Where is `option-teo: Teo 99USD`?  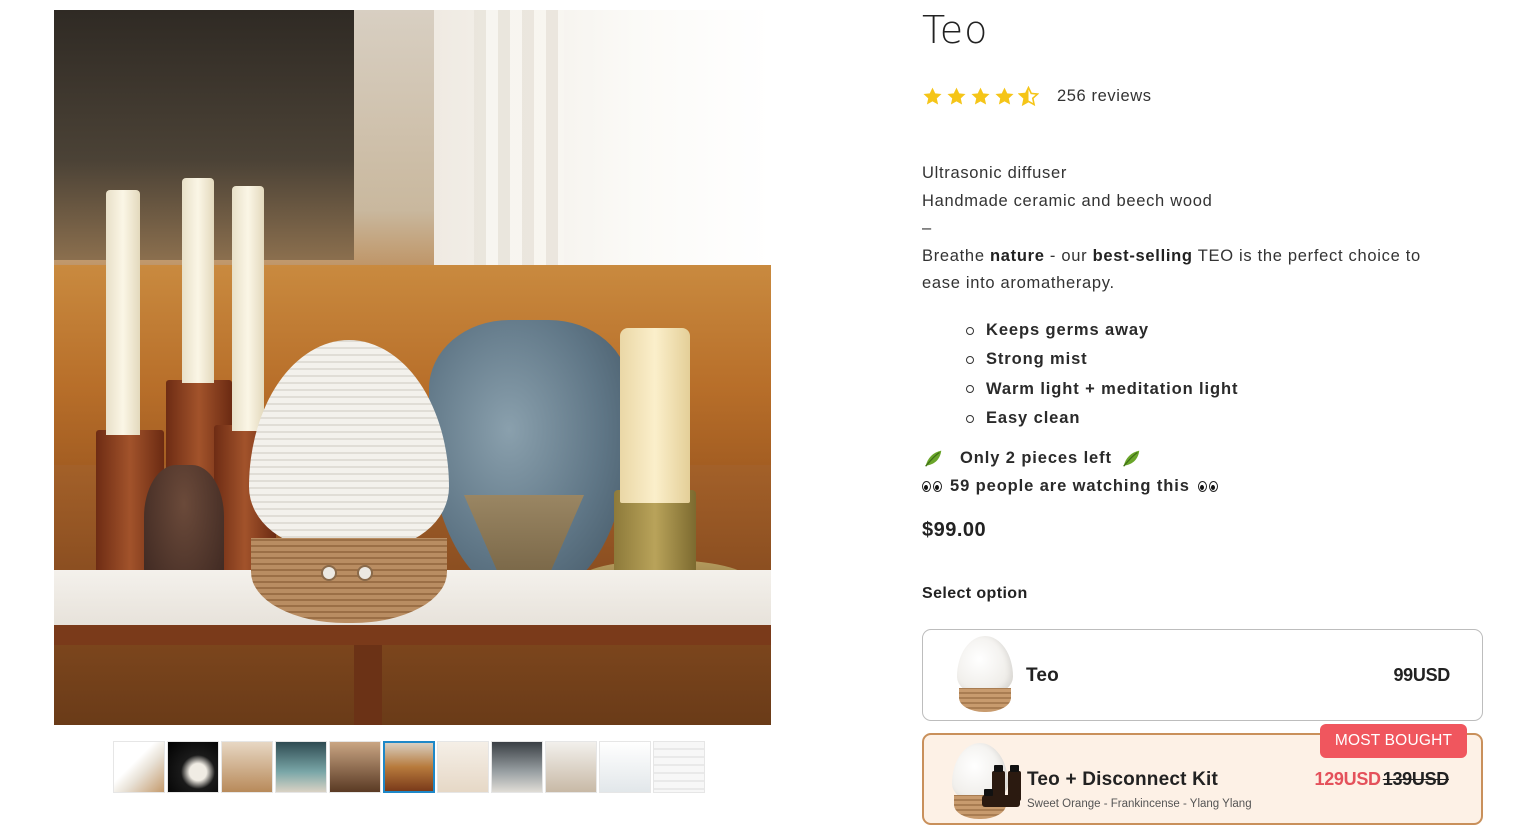 option-teo: Teo 99USD is located at coordinates (1202, 675).